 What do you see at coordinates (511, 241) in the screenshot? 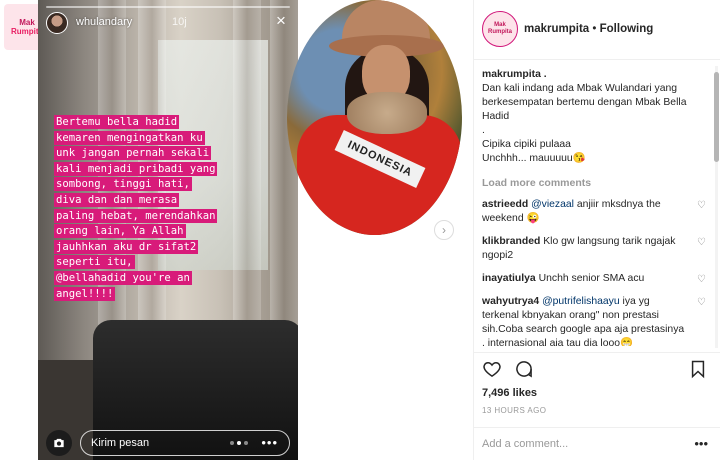
I see `comment-username: klikbranded` at bounding box center [511, 241].